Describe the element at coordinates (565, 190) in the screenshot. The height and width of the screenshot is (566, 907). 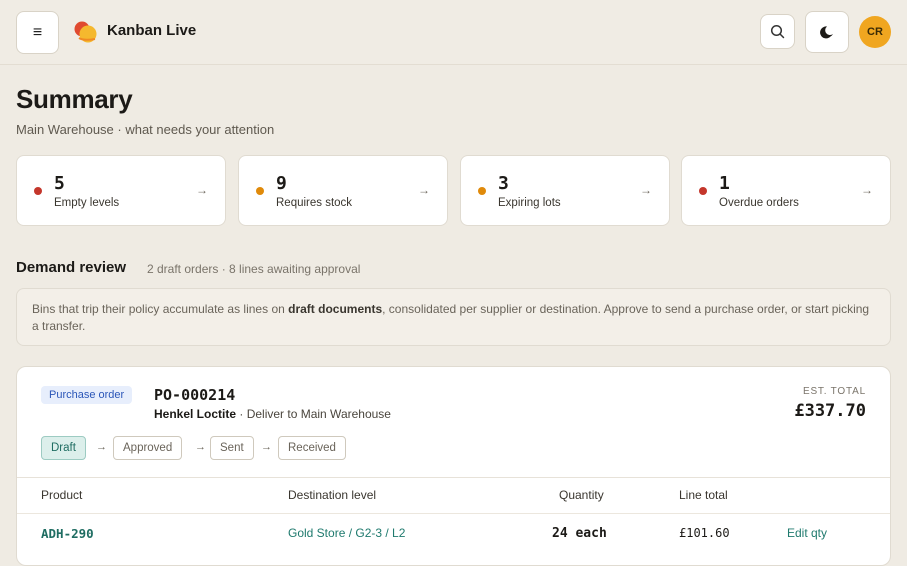
I see `stat-card-expiring-lots: 3 Expiring lots →` at that location.